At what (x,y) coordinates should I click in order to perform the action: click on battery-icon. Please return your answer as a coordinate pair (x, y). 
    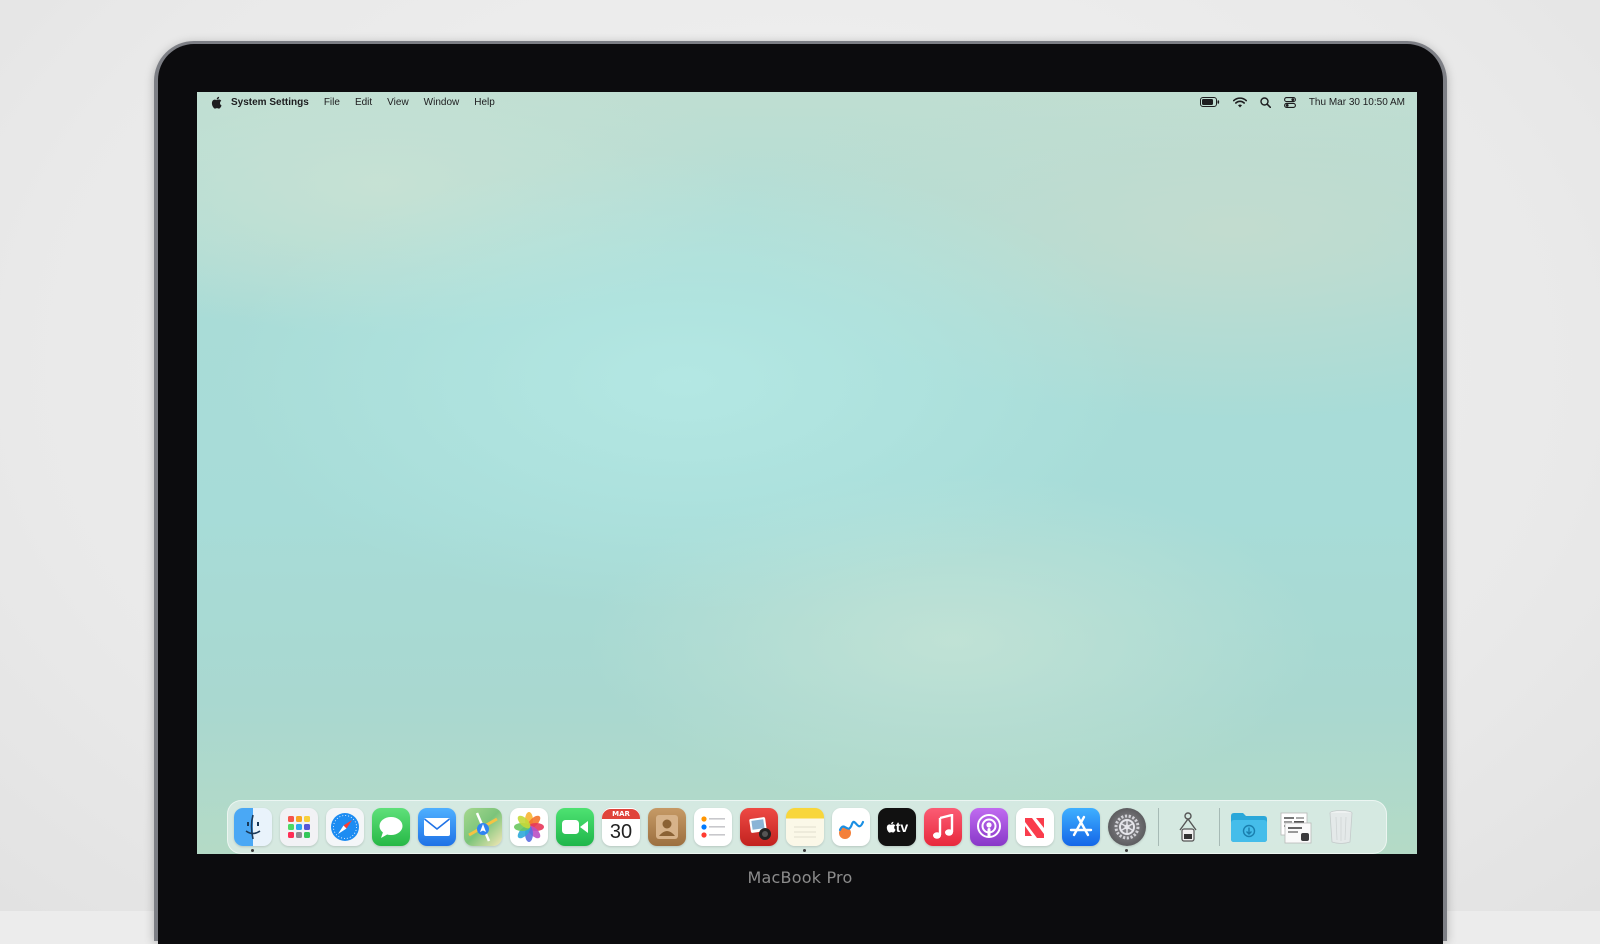
    Looking at the image, I should click on (1209, 102).